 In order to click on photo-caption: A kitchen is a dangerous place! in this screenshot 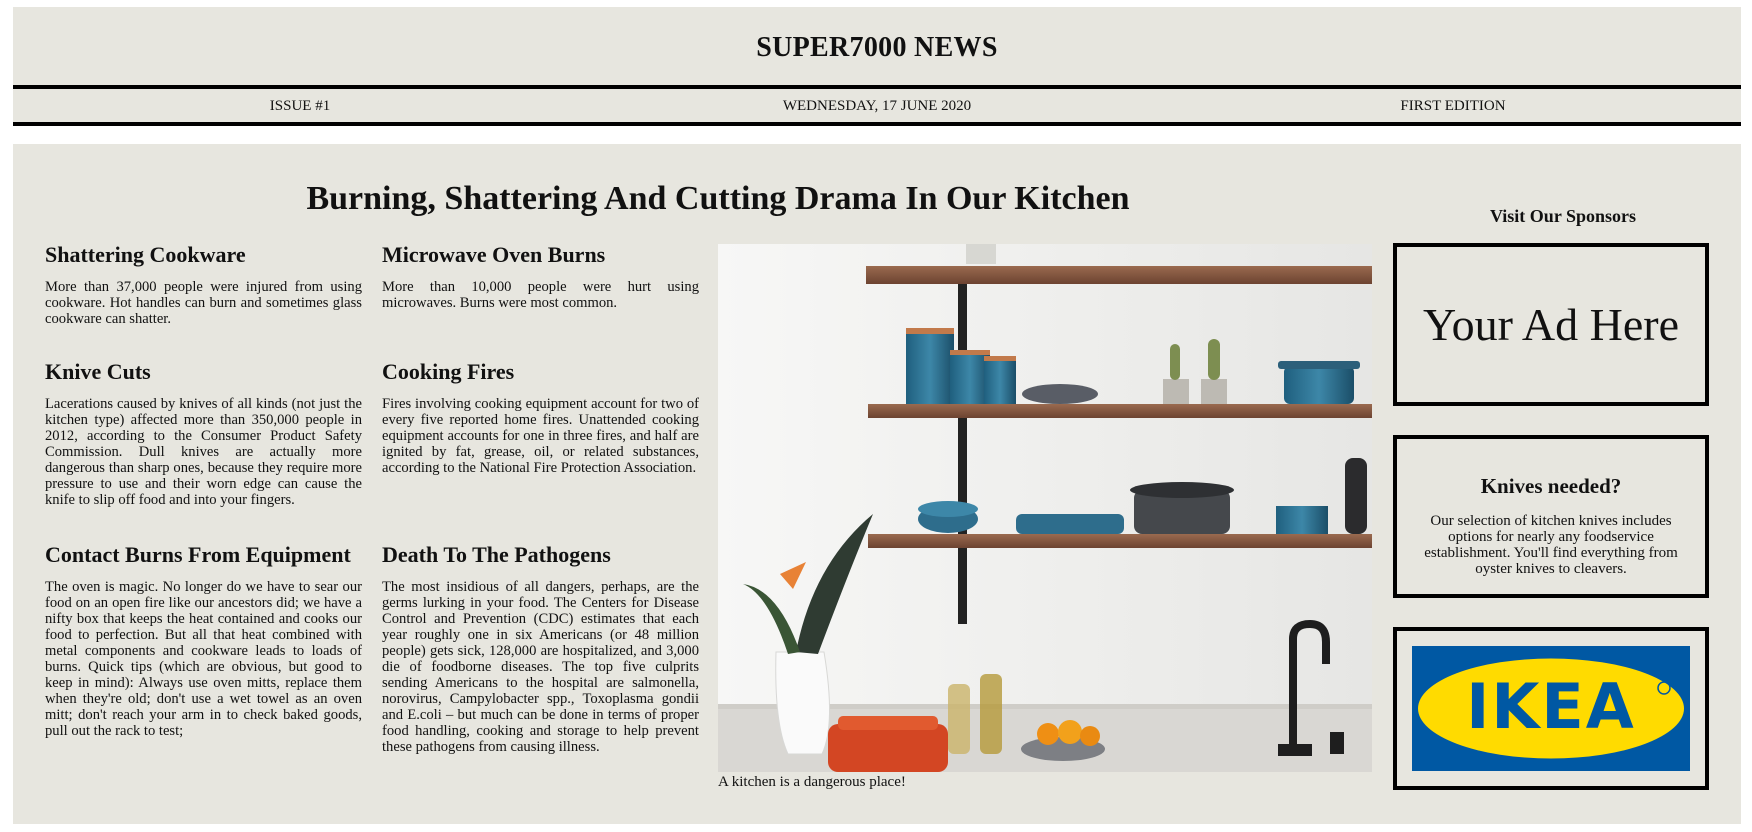, I will do `click(812, 782)`.